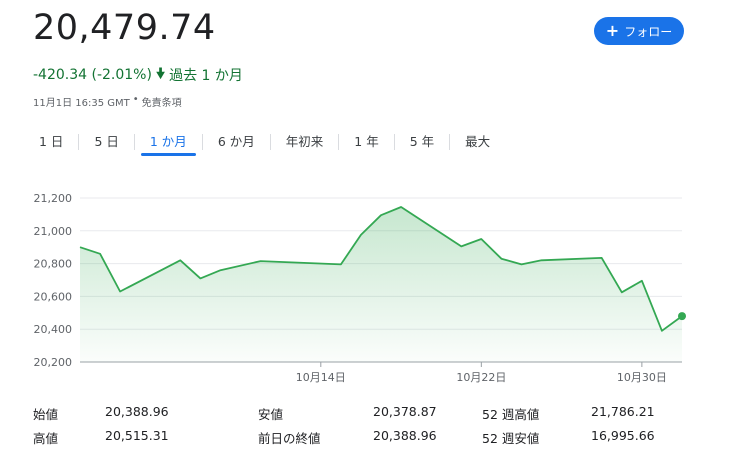 The image size is (735, 457). Describe the element at coordinates (347, 437) in the screenshot. I see `stat-item: 前日の終値 20,388.96` at that location.